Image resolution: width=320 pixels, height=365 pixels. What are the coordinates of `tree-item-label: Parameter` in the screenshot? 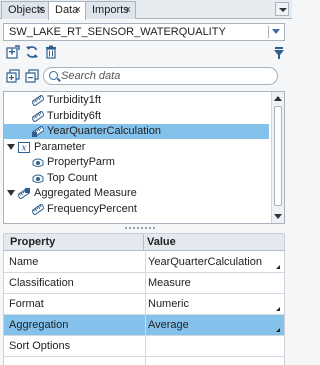 It's located at (60, 147).